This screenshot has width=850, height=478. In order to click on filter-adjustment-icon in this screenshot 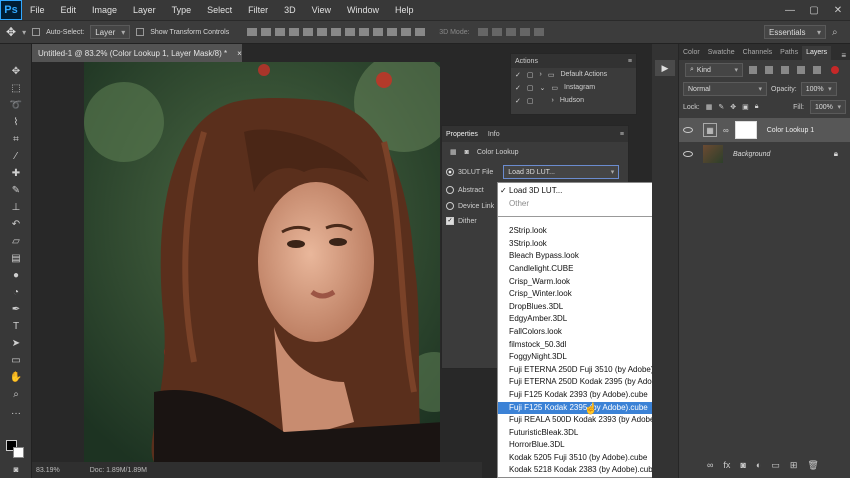, I will do `click(769, 70)`.